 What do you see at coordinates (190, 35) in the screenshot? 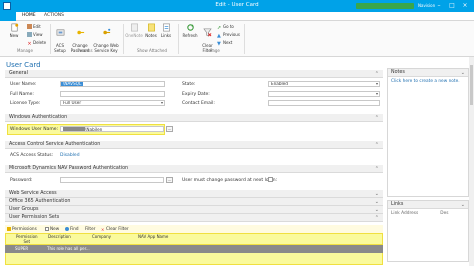
I see `refresh-label: Refresh` at bounding box center [190, 35].